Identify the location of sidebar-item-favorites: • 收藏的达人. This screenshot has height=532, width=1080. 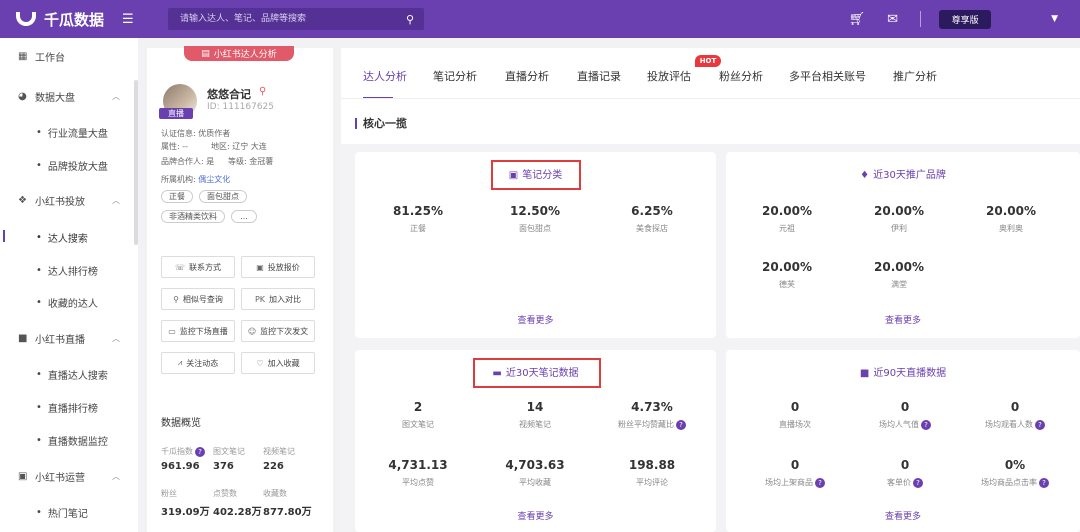
(67, 302).